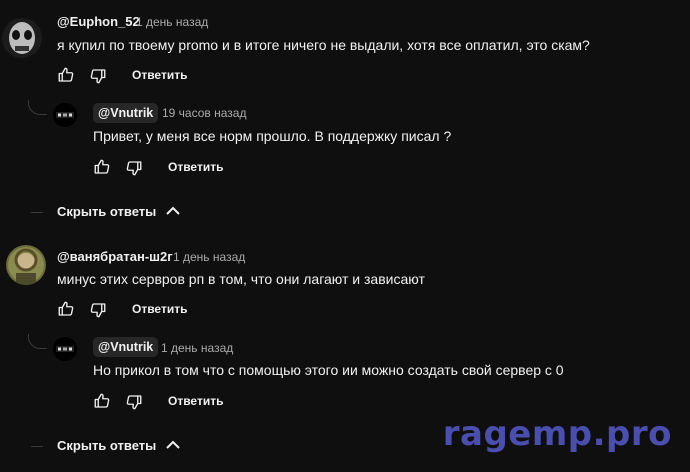  I want to click on comment-author: @Euphon_52, so click(98, 21).